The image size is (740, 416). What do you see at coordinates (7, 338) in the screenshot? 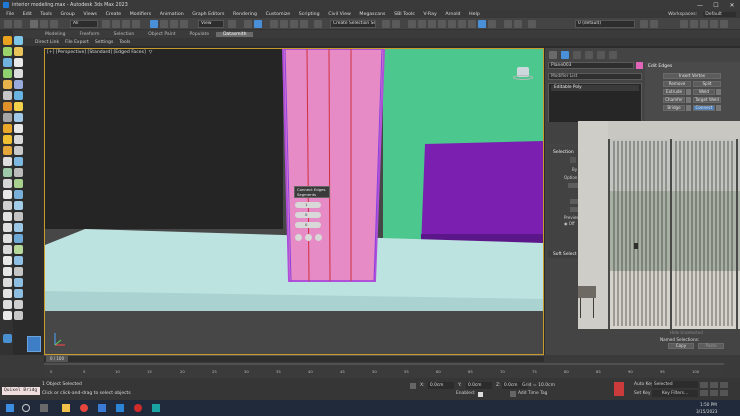
I see `scene-states-icon` at bounding box center [7, 338].